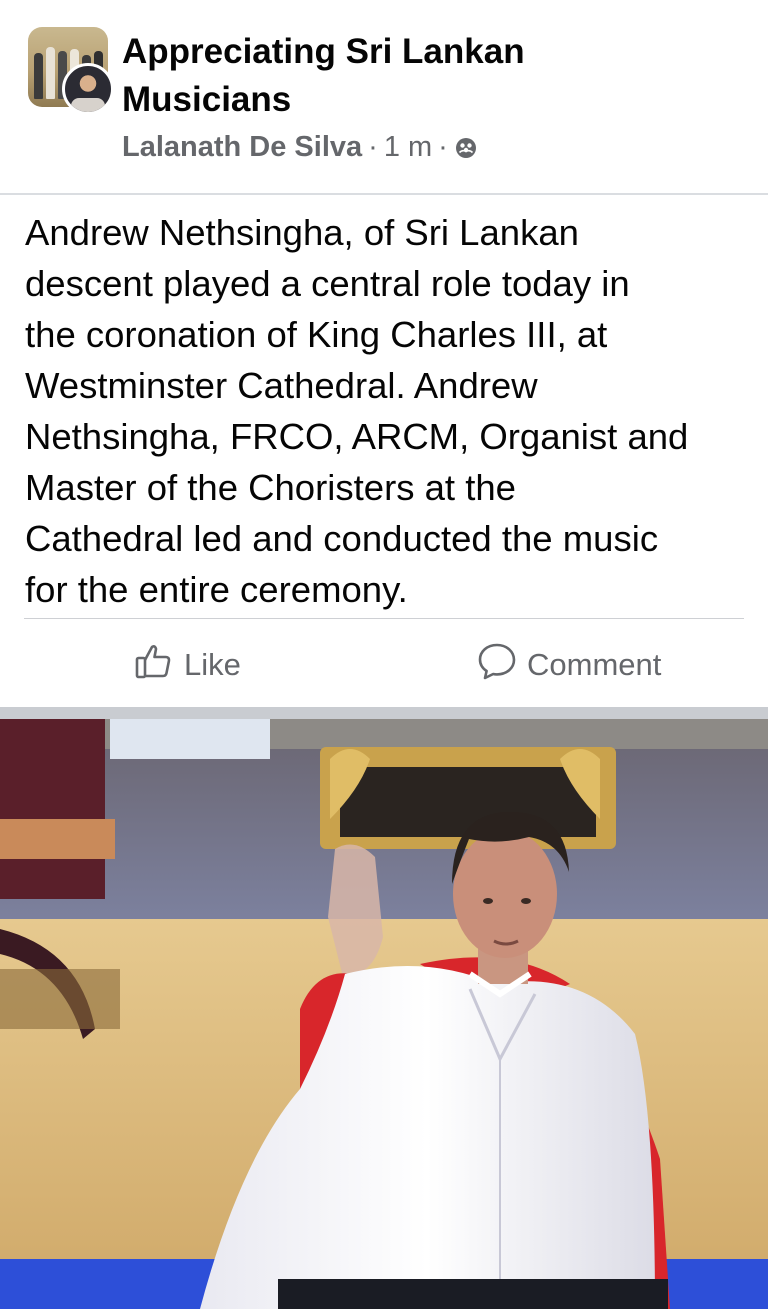 The height and width of the screenshot is (1309, 768). I want to click on thumbs-up-icon, so click(159, 665).